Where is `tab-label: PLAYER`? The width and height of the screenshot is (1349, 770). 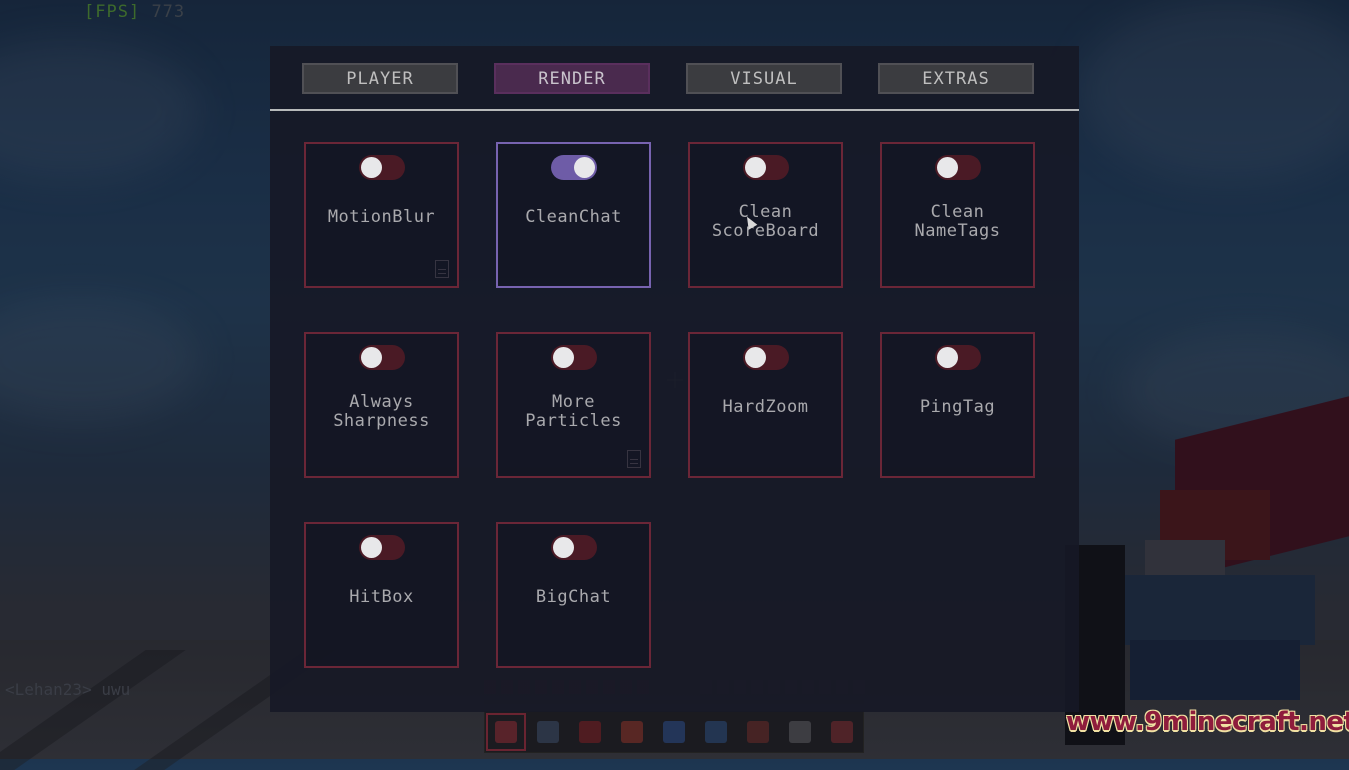
tab-label: PLAYER is located at coordinates (380, 78).